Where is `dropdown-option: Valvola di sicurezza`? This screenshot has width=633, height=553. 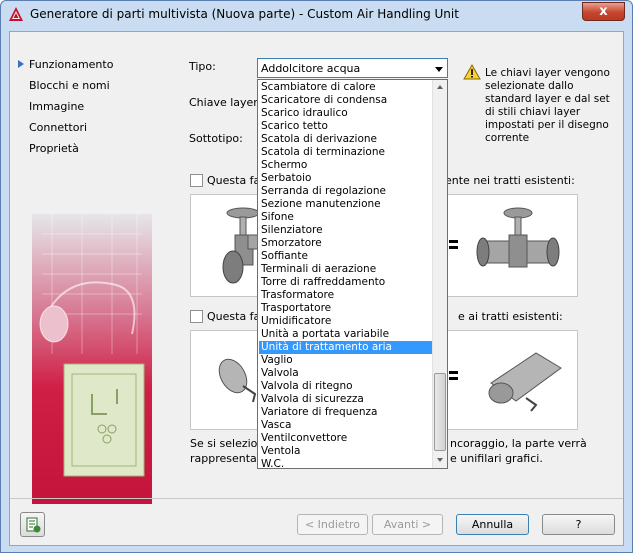 dropdown-option: Valvola di sicurezza is located at coordinates (345, 399).